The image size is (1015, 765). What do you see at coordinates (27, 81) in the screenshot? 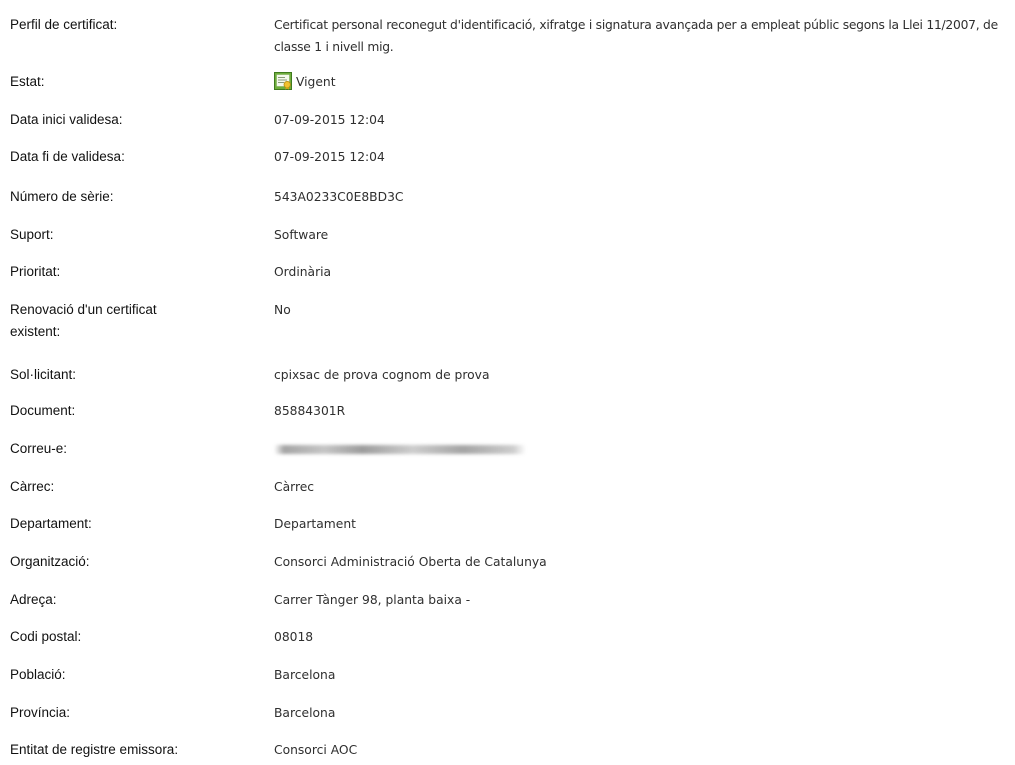
I see `label-estat: Estat:` at bounding box center [27, 81].